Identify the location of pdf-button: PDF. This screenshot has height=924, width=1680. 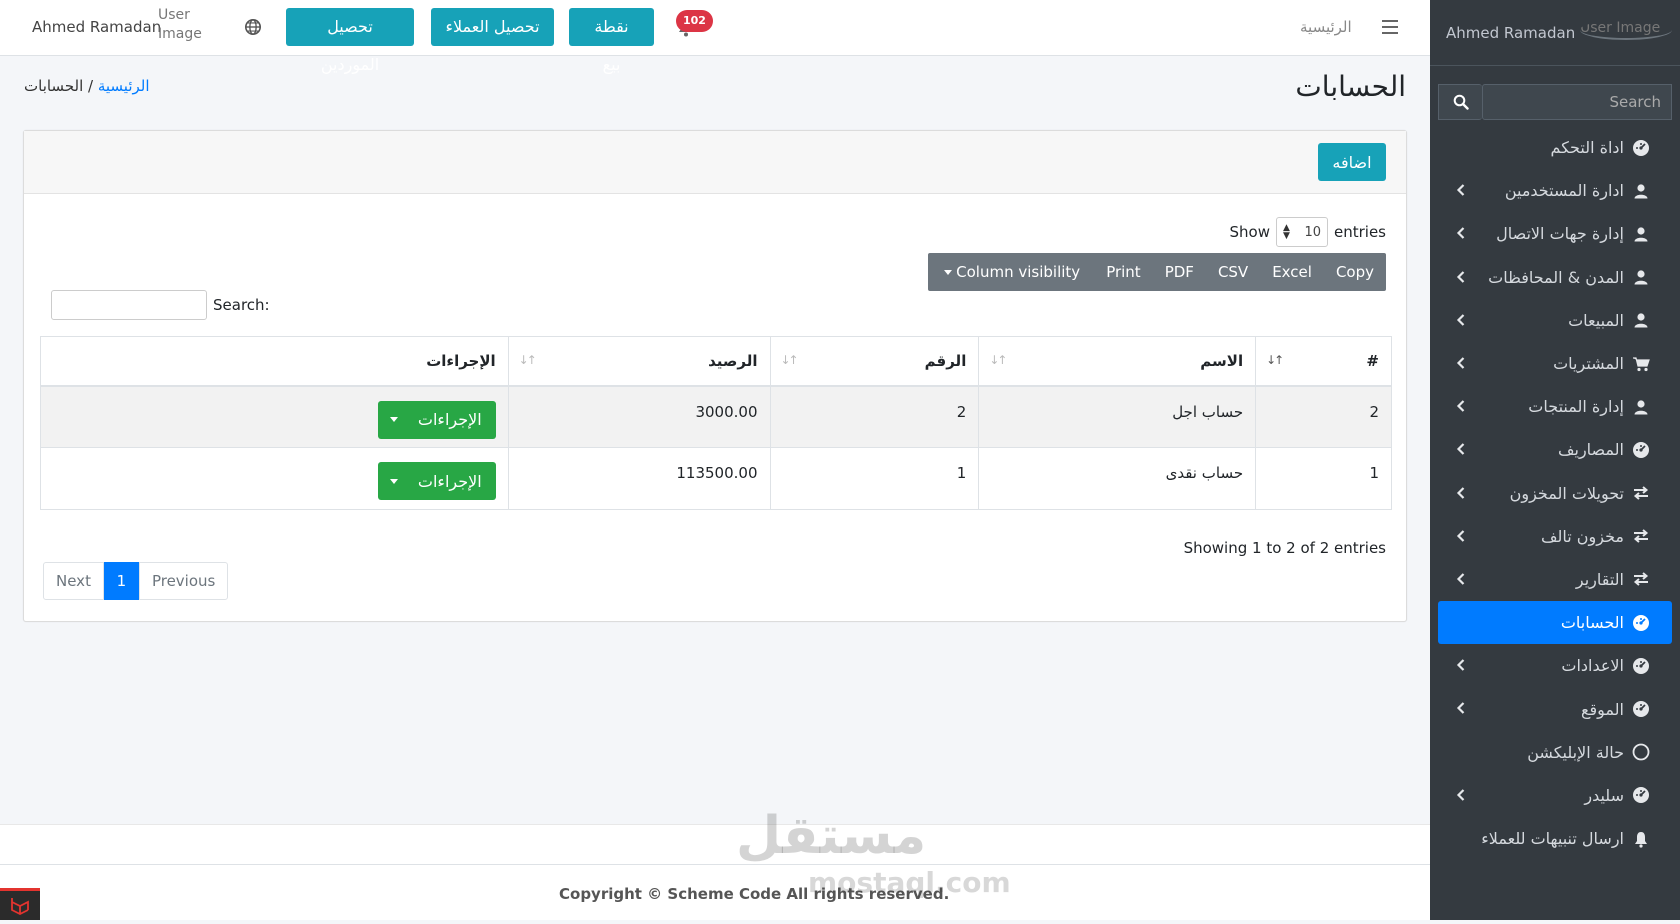
(1179, 272).